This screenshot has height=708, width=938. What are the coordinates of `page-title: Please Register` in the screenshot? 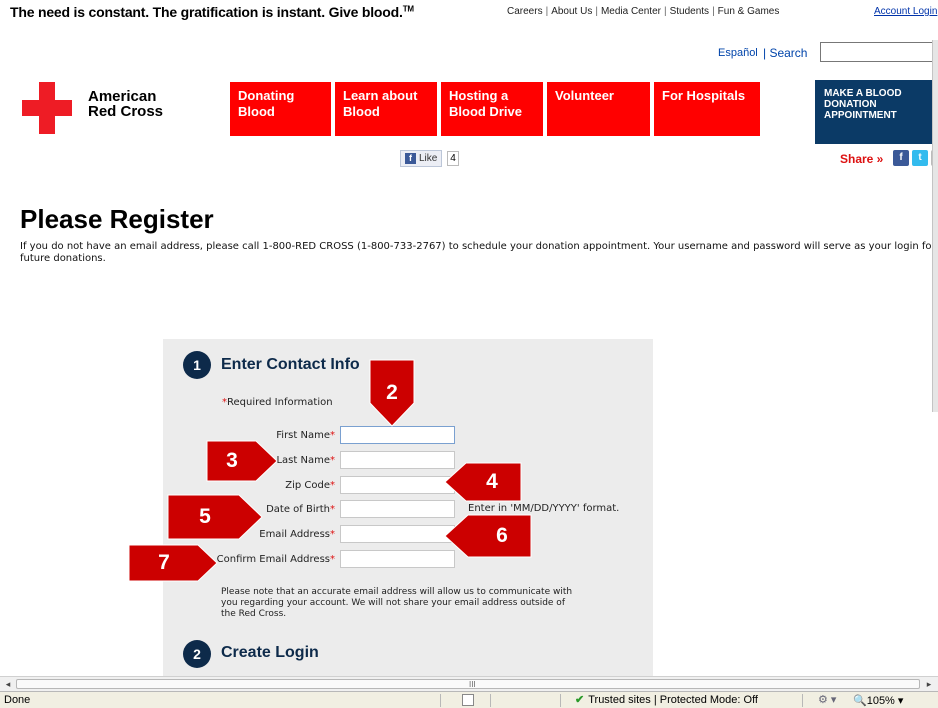 It's located at (117, 219).